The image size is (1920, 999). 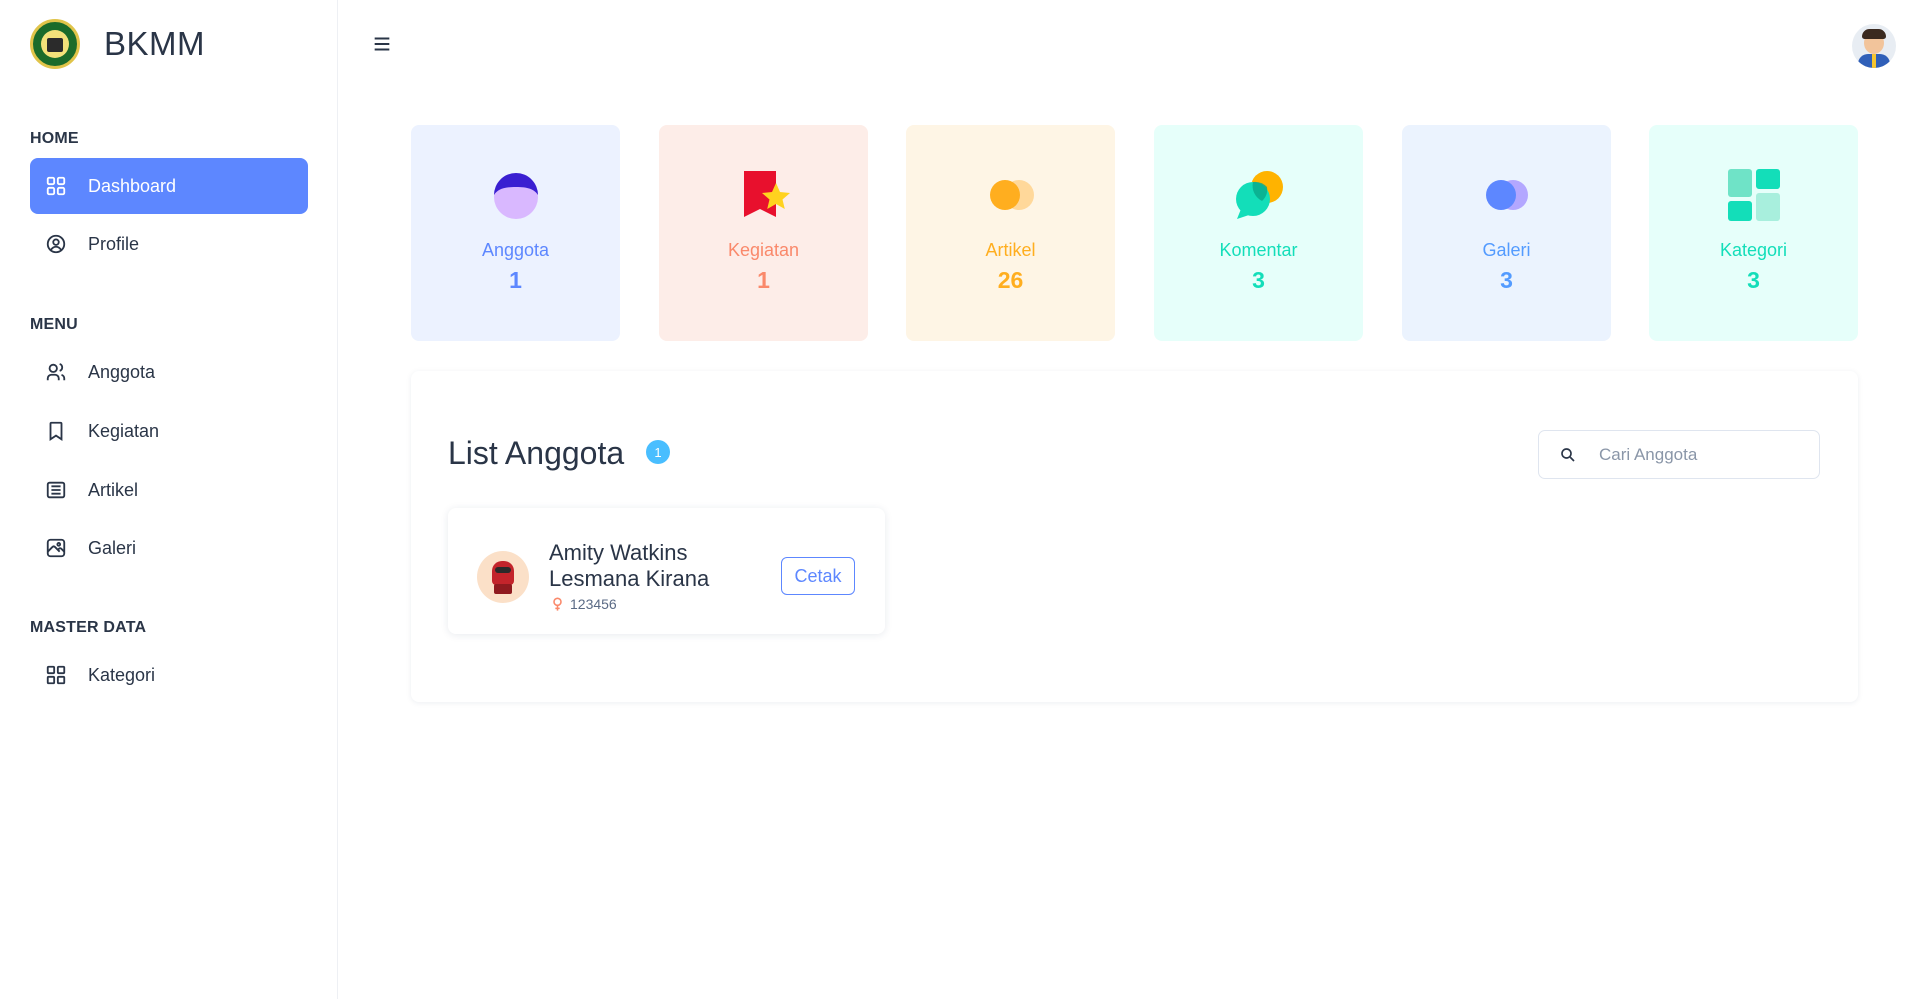 I want to click on count-badge: 1, so click(x=658, y=452).